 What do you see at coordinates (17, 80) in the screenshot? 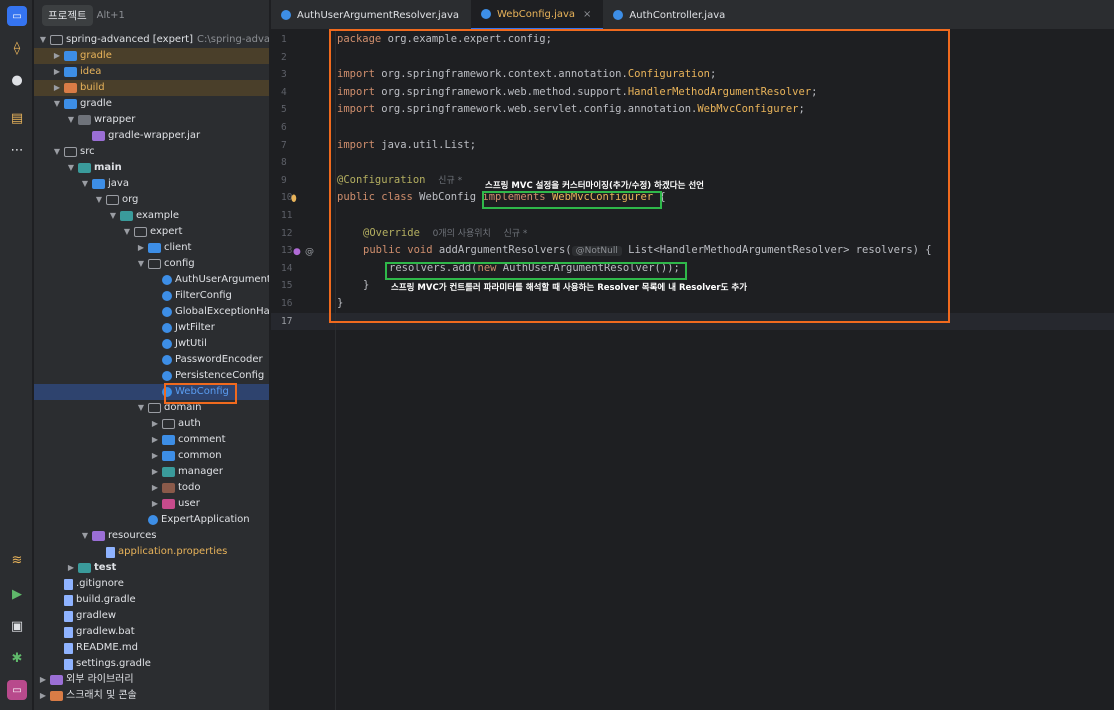
I see `github-icon: ●` at bounding box center [17, 80].